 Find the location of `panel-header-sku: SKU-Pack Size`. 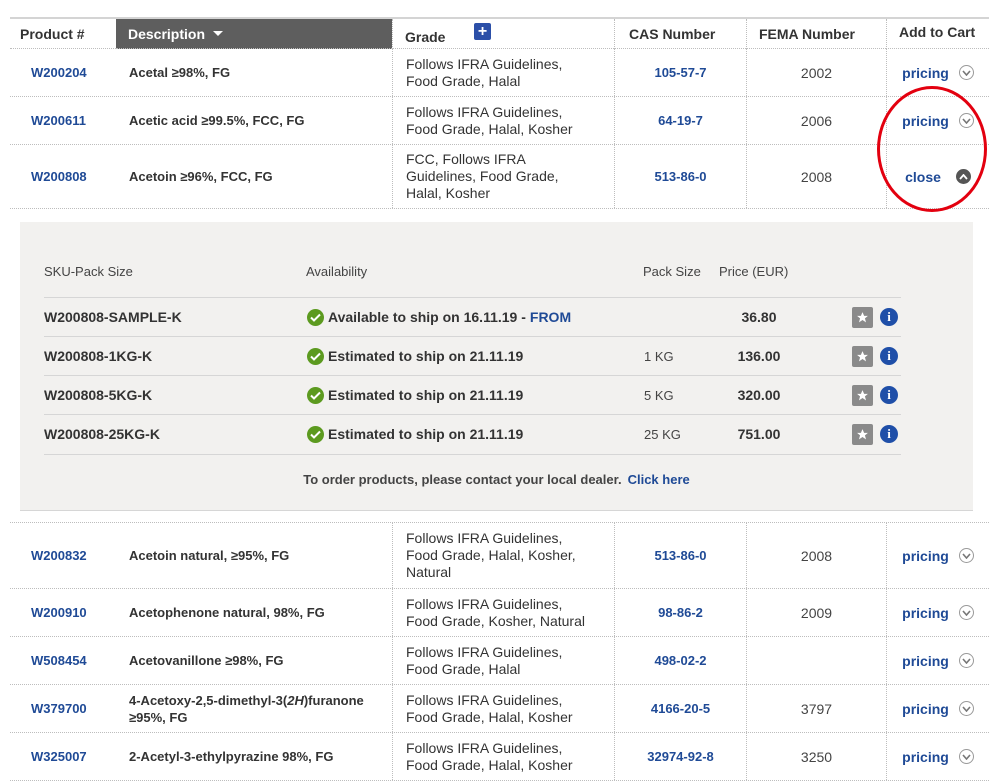

panel-header-sku: SKU-Pack Size is located at coordinates (88, 271).